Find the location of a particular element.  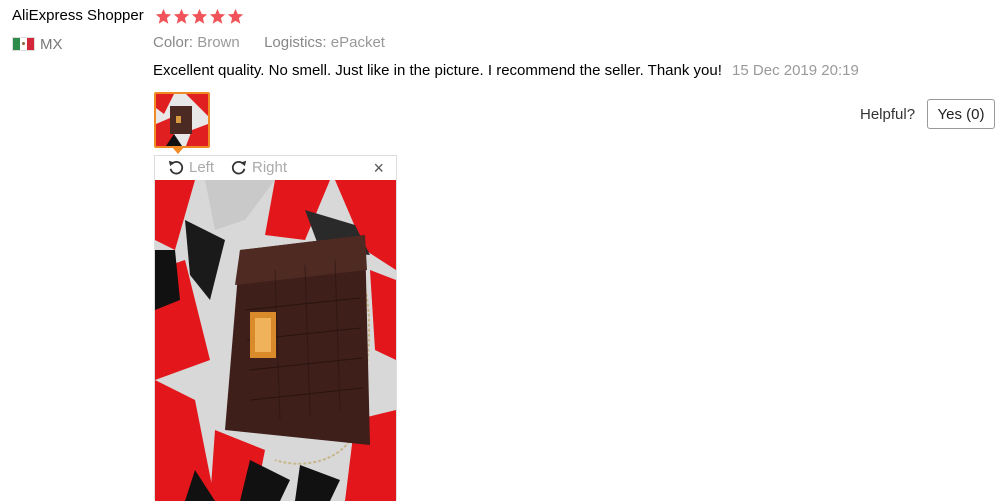

star-rating is located at coordinates (199, 16).